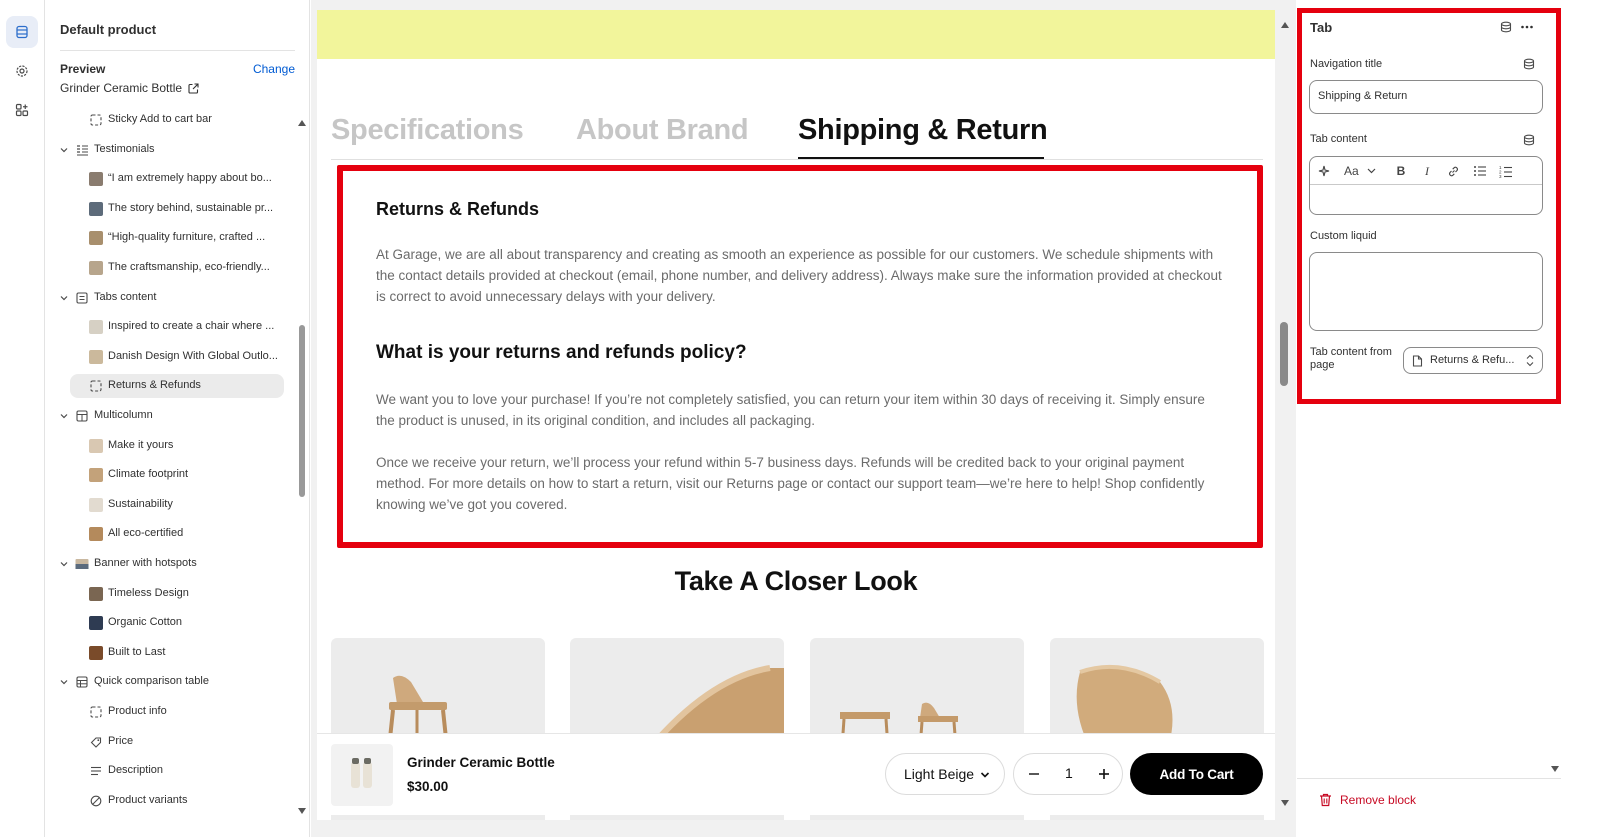 This screenshot has width=1601, height=837. I want to click on variants-icon, so click(96, 801).